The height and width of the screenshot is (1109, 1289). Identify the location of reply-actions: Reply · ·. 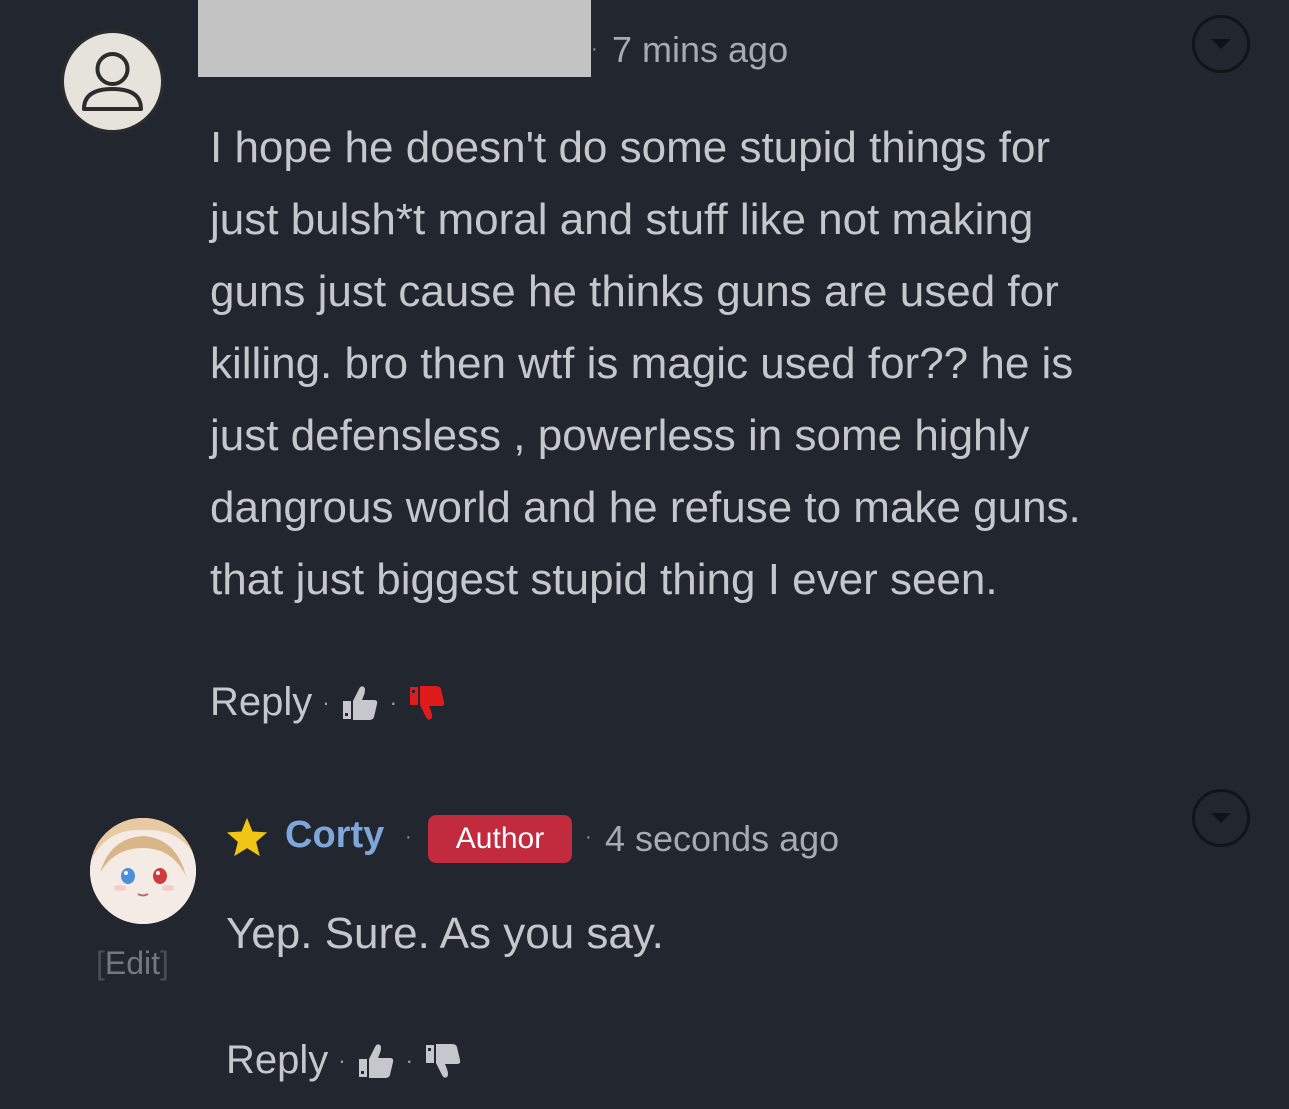
(344, 1060).